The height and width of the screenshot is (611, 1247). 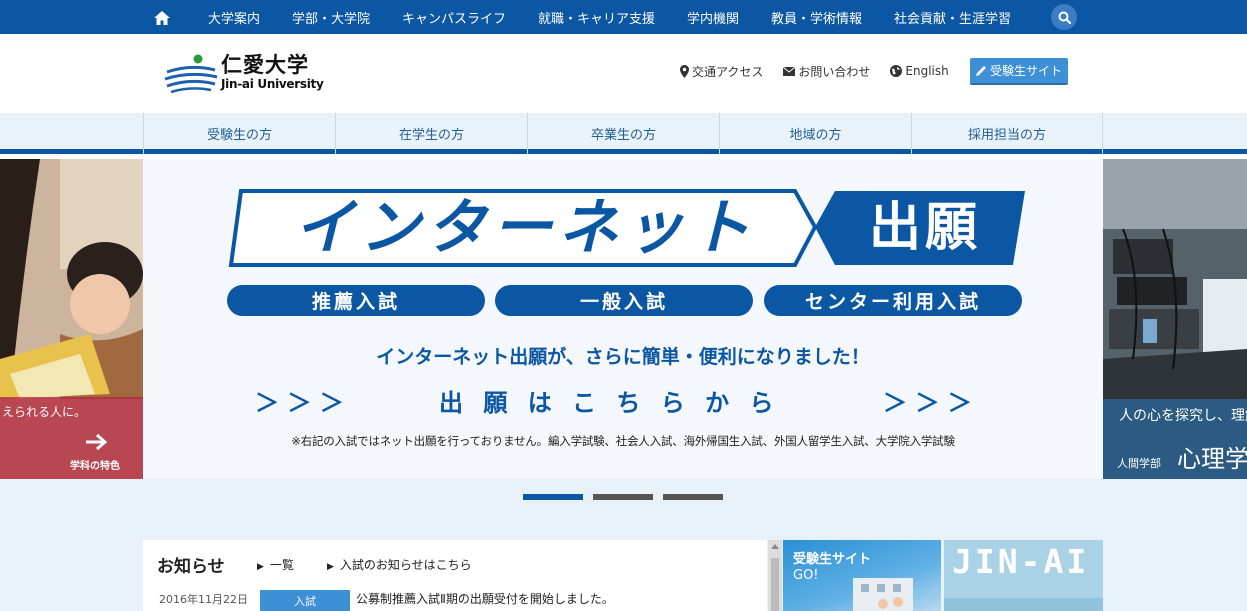 I want to click on contact-link: お問い合わせ, so click(x=826, y=71).